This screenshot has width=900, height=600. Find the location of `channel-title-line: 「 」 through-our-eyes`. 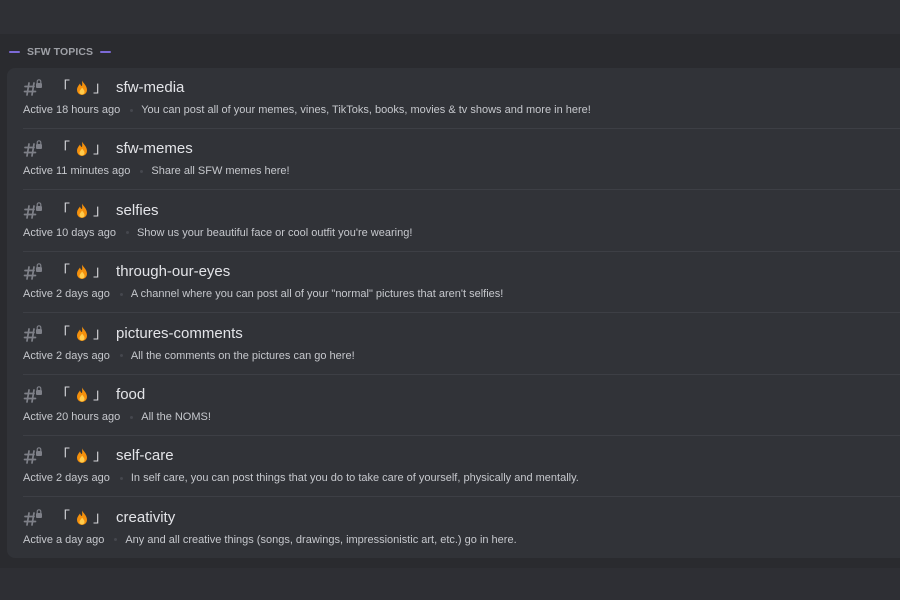

channel-title-line: 「 」 through-our-eyes is located at coordinates (126, 272).